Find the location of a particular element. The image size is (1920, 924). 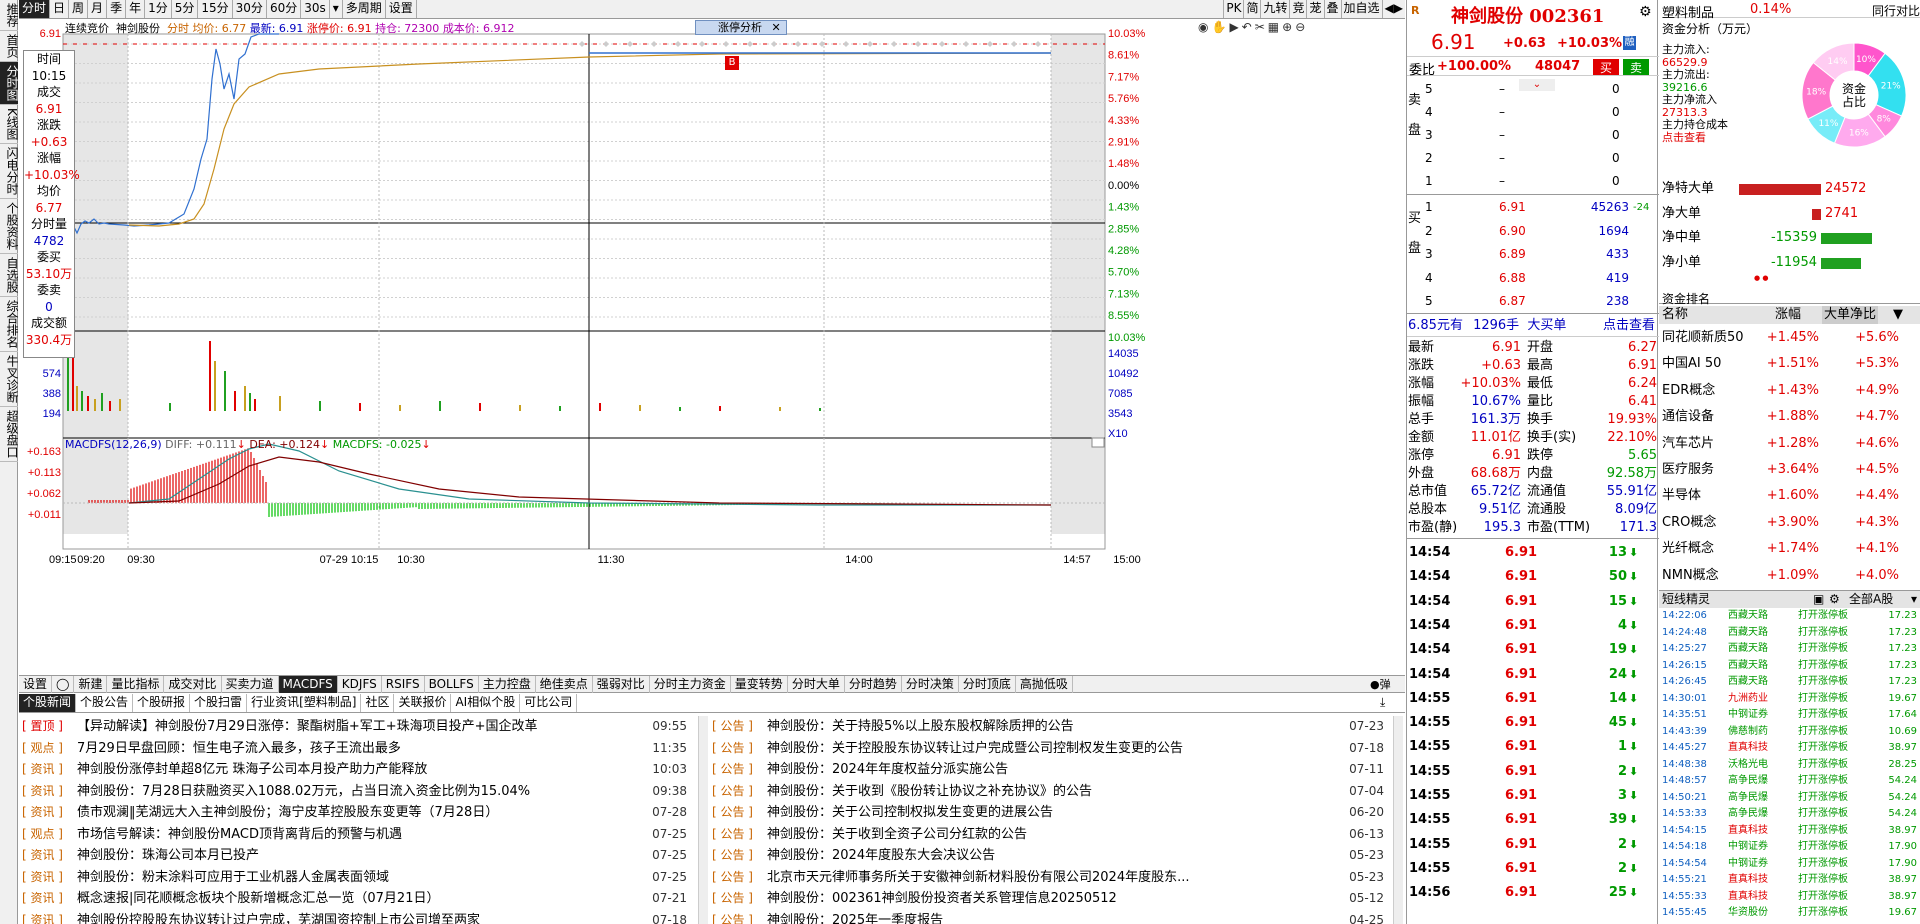

short-row: 14:54:15 直真科技 打开涨停板 38.97 is located at coordinates (1789, 831).